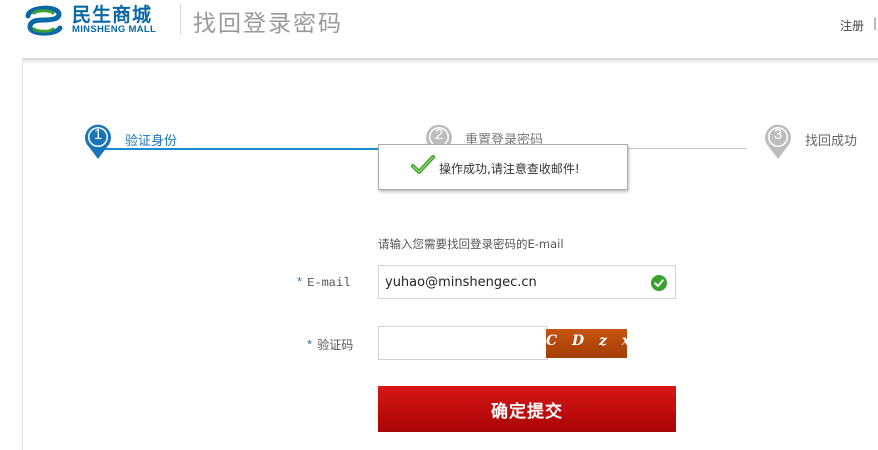 This screenshot has height=450, width=878. I want to click on header: 民生商城 MINSHENG MALL 找回登录密码 注册 |, so click(439, 23).